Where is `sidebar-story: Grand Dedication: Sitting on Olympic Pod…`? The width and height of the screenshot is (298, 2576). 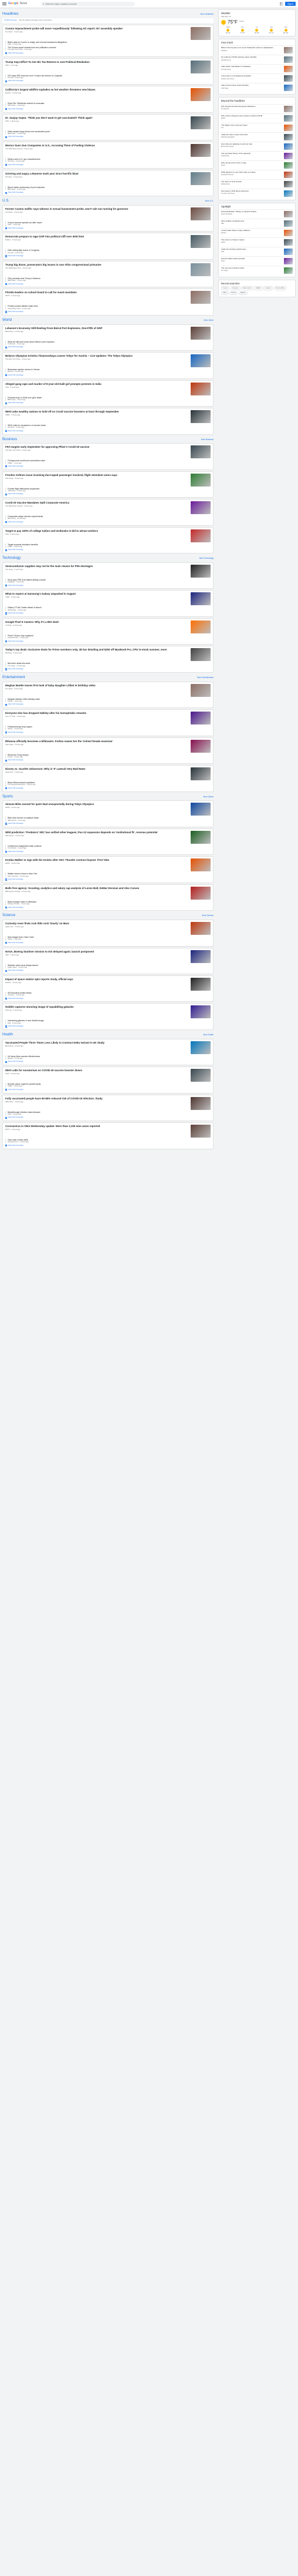
sidebar-story: Grand Dedication: Sitting on Olympic Pod… is located at coordinates (257, 214).